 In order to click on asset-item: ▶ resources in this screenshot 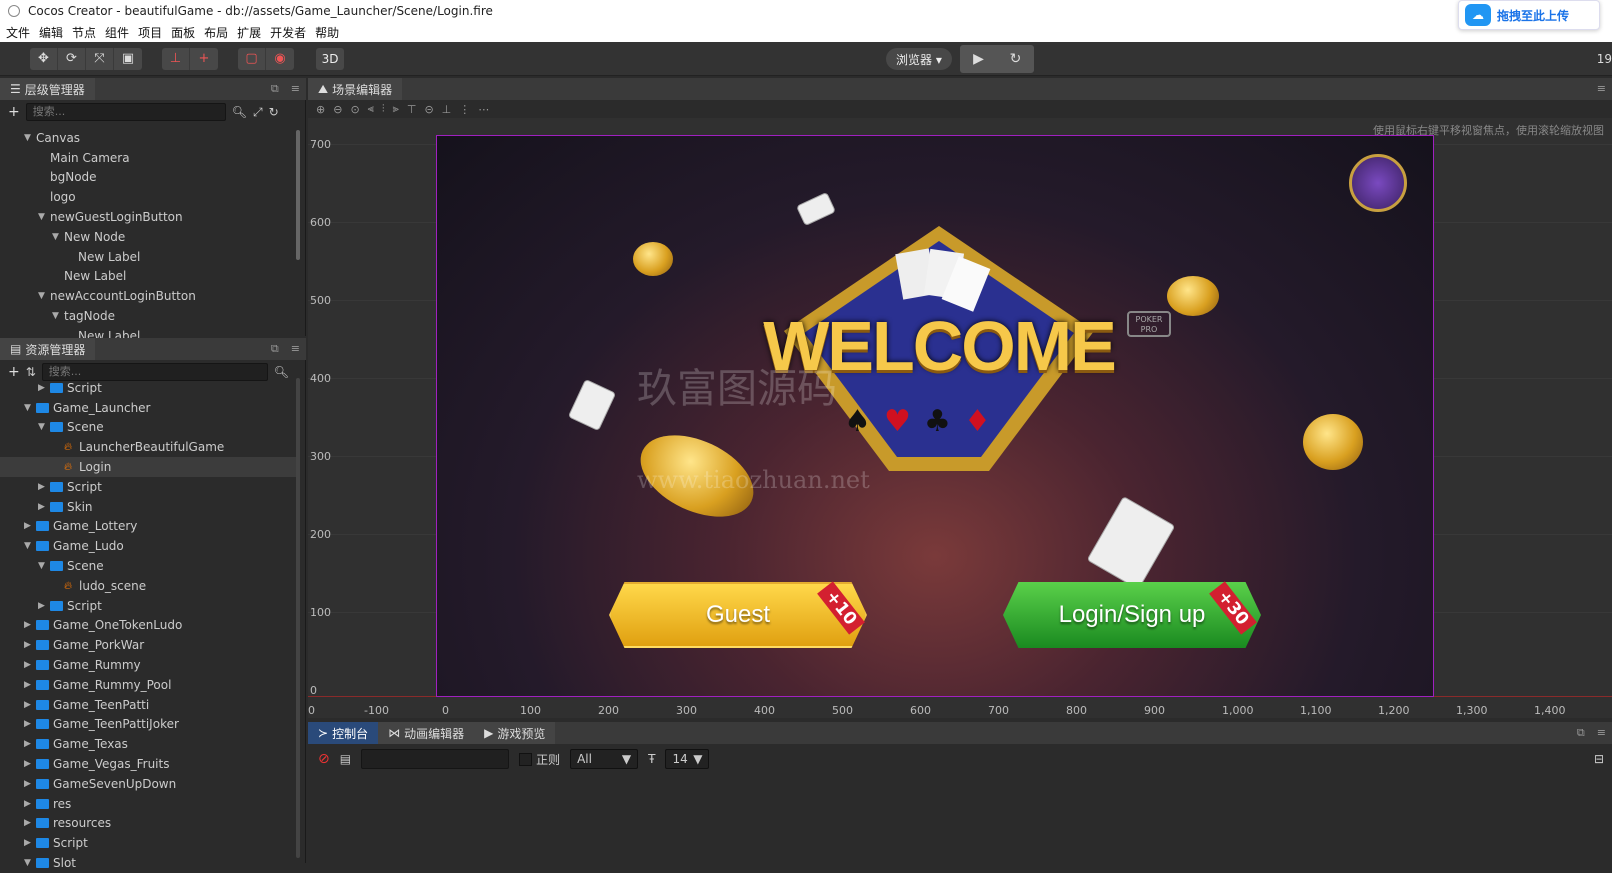, I will do `click(150, 824)`.